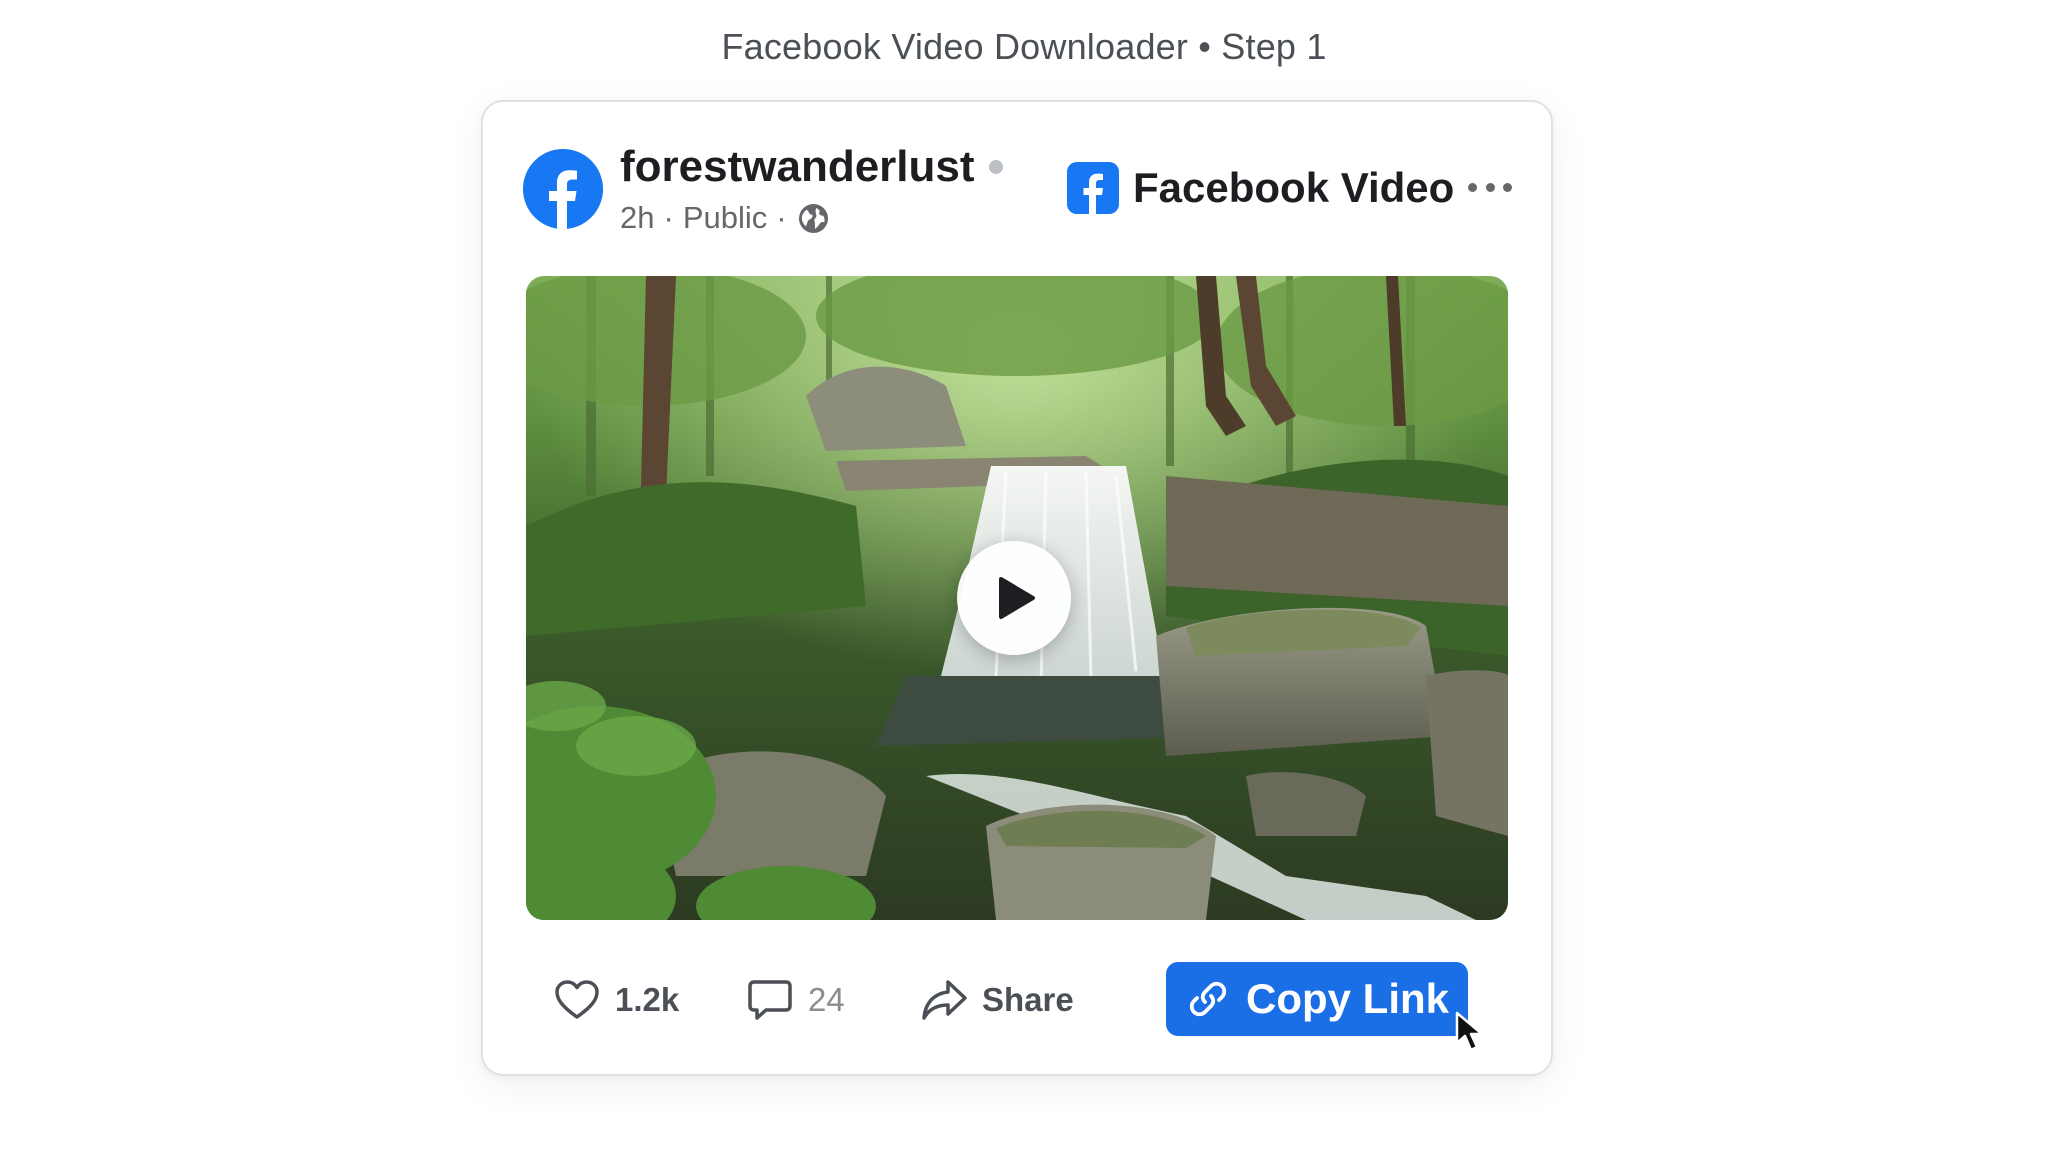 This screenshot has width=2048, height=1152. Describe the element at coordinates (1490, 187) in the screenshot. I see `more-options-icon` at that location.